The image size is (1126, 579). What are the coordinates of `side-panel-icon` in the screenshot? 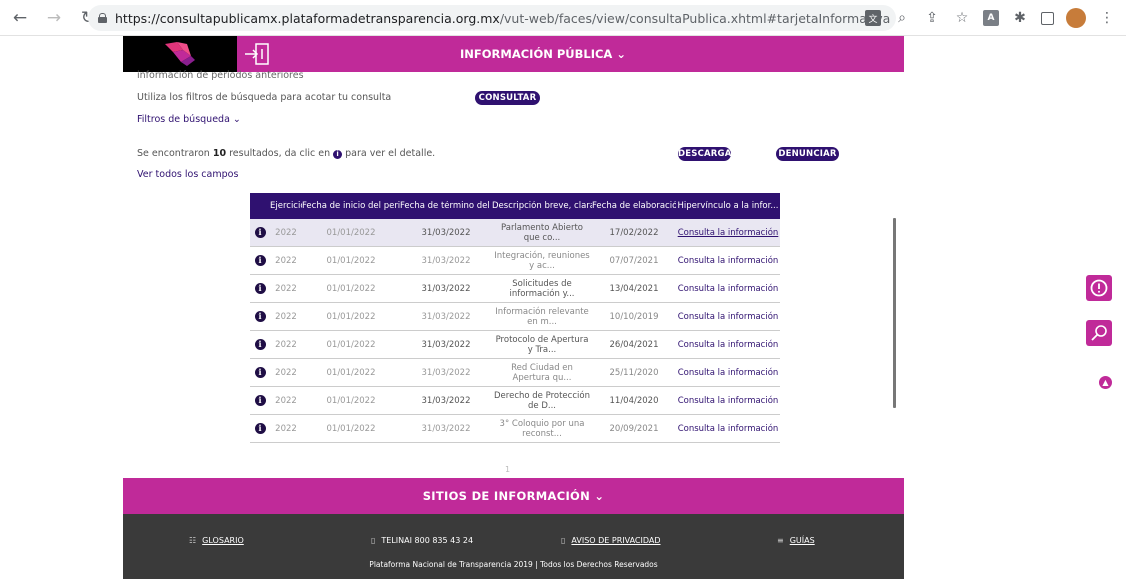 It's located at (1047, 18).